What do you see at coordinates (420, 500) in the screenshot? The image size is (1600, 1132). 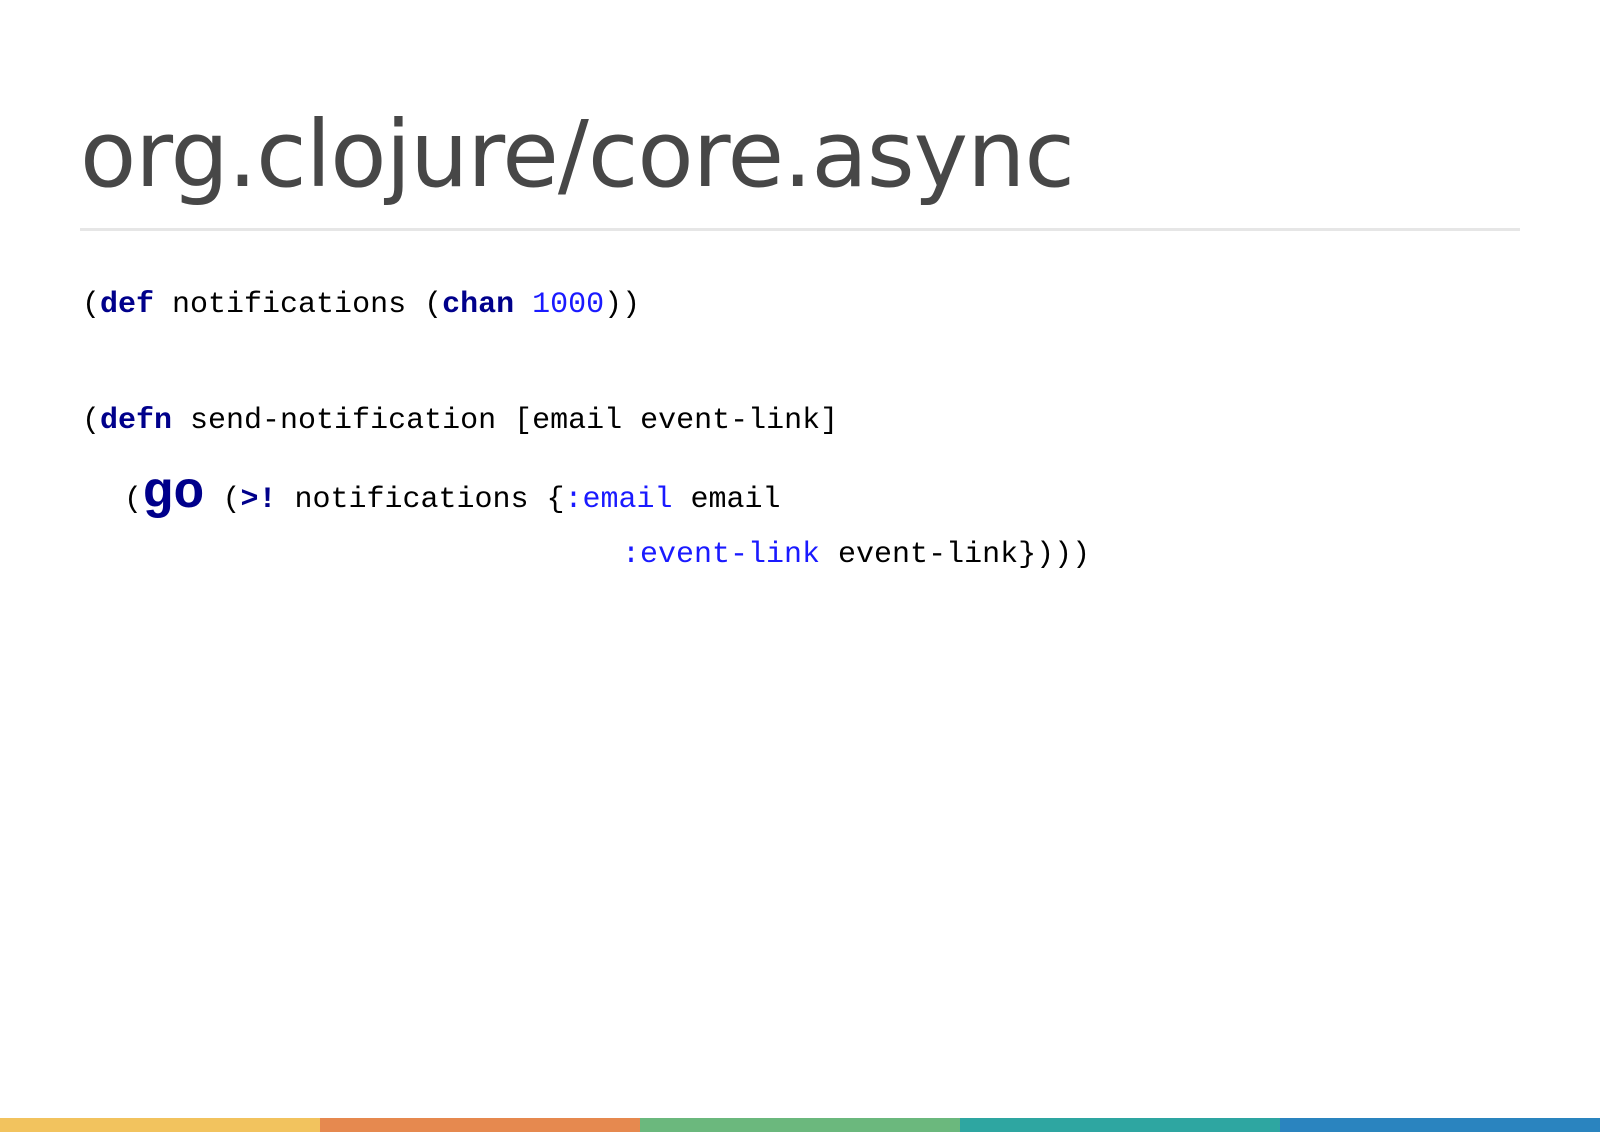 I see `symbol-notifications: notifications {` at bounding box center [420, 500].